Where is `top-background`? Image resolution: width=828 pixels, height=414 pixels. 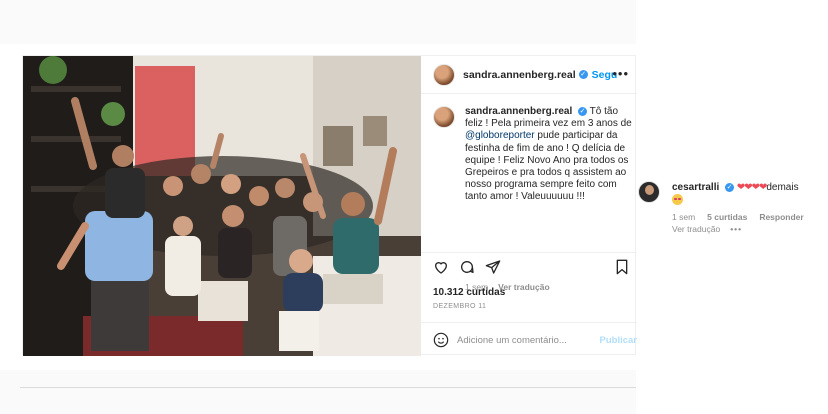 top-background is located at coordinates (318, 22).